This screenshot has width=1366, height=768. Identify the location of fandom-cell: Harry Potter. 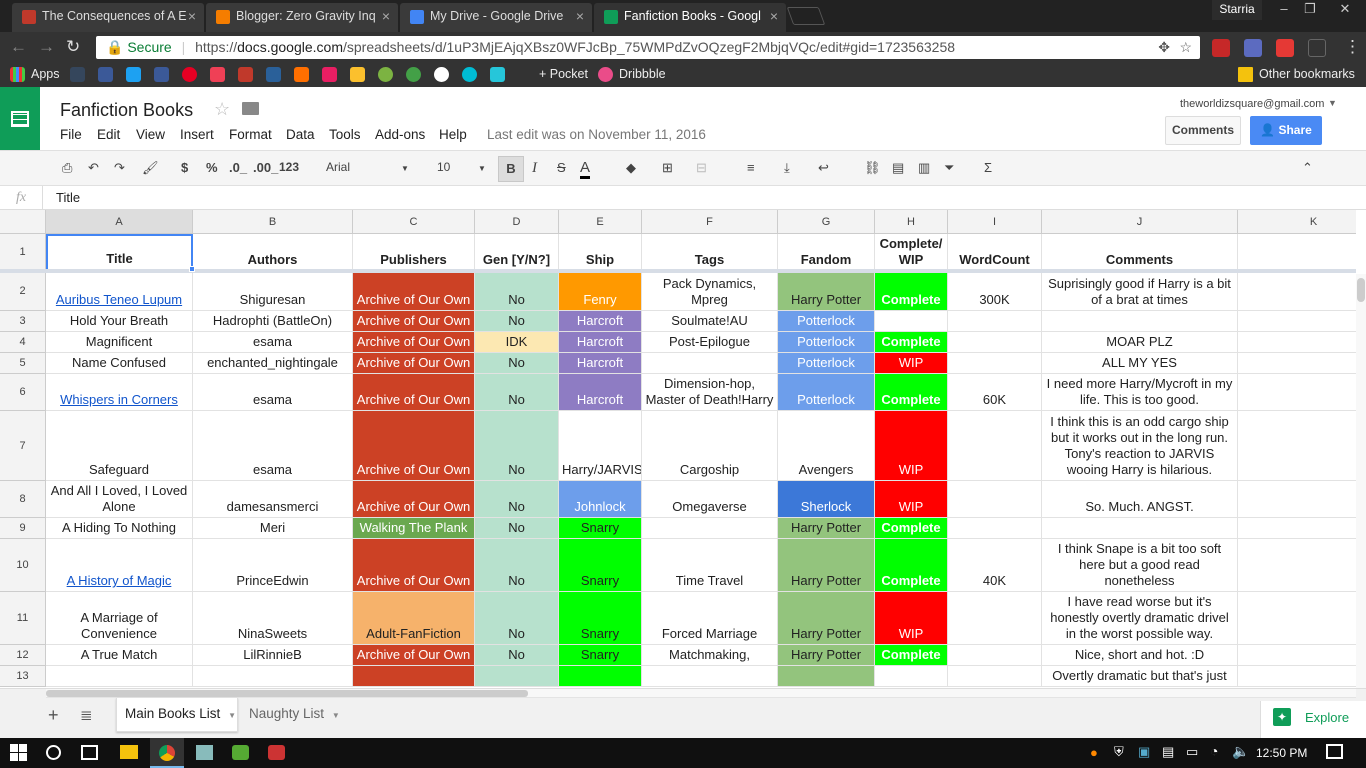
(826, 565).